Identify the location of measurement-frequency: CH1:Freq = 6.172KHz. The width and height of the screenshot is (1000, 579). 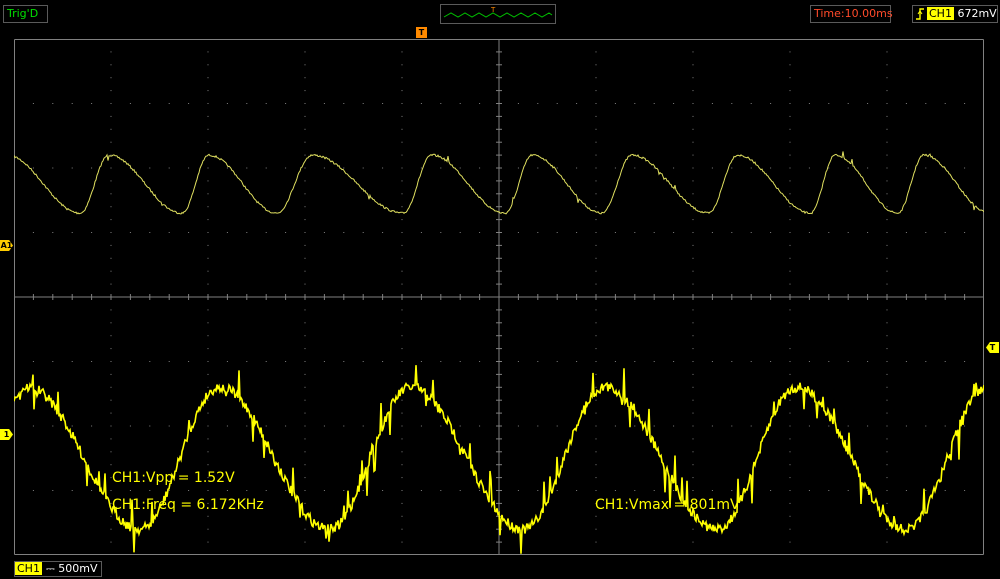
(188, 505).